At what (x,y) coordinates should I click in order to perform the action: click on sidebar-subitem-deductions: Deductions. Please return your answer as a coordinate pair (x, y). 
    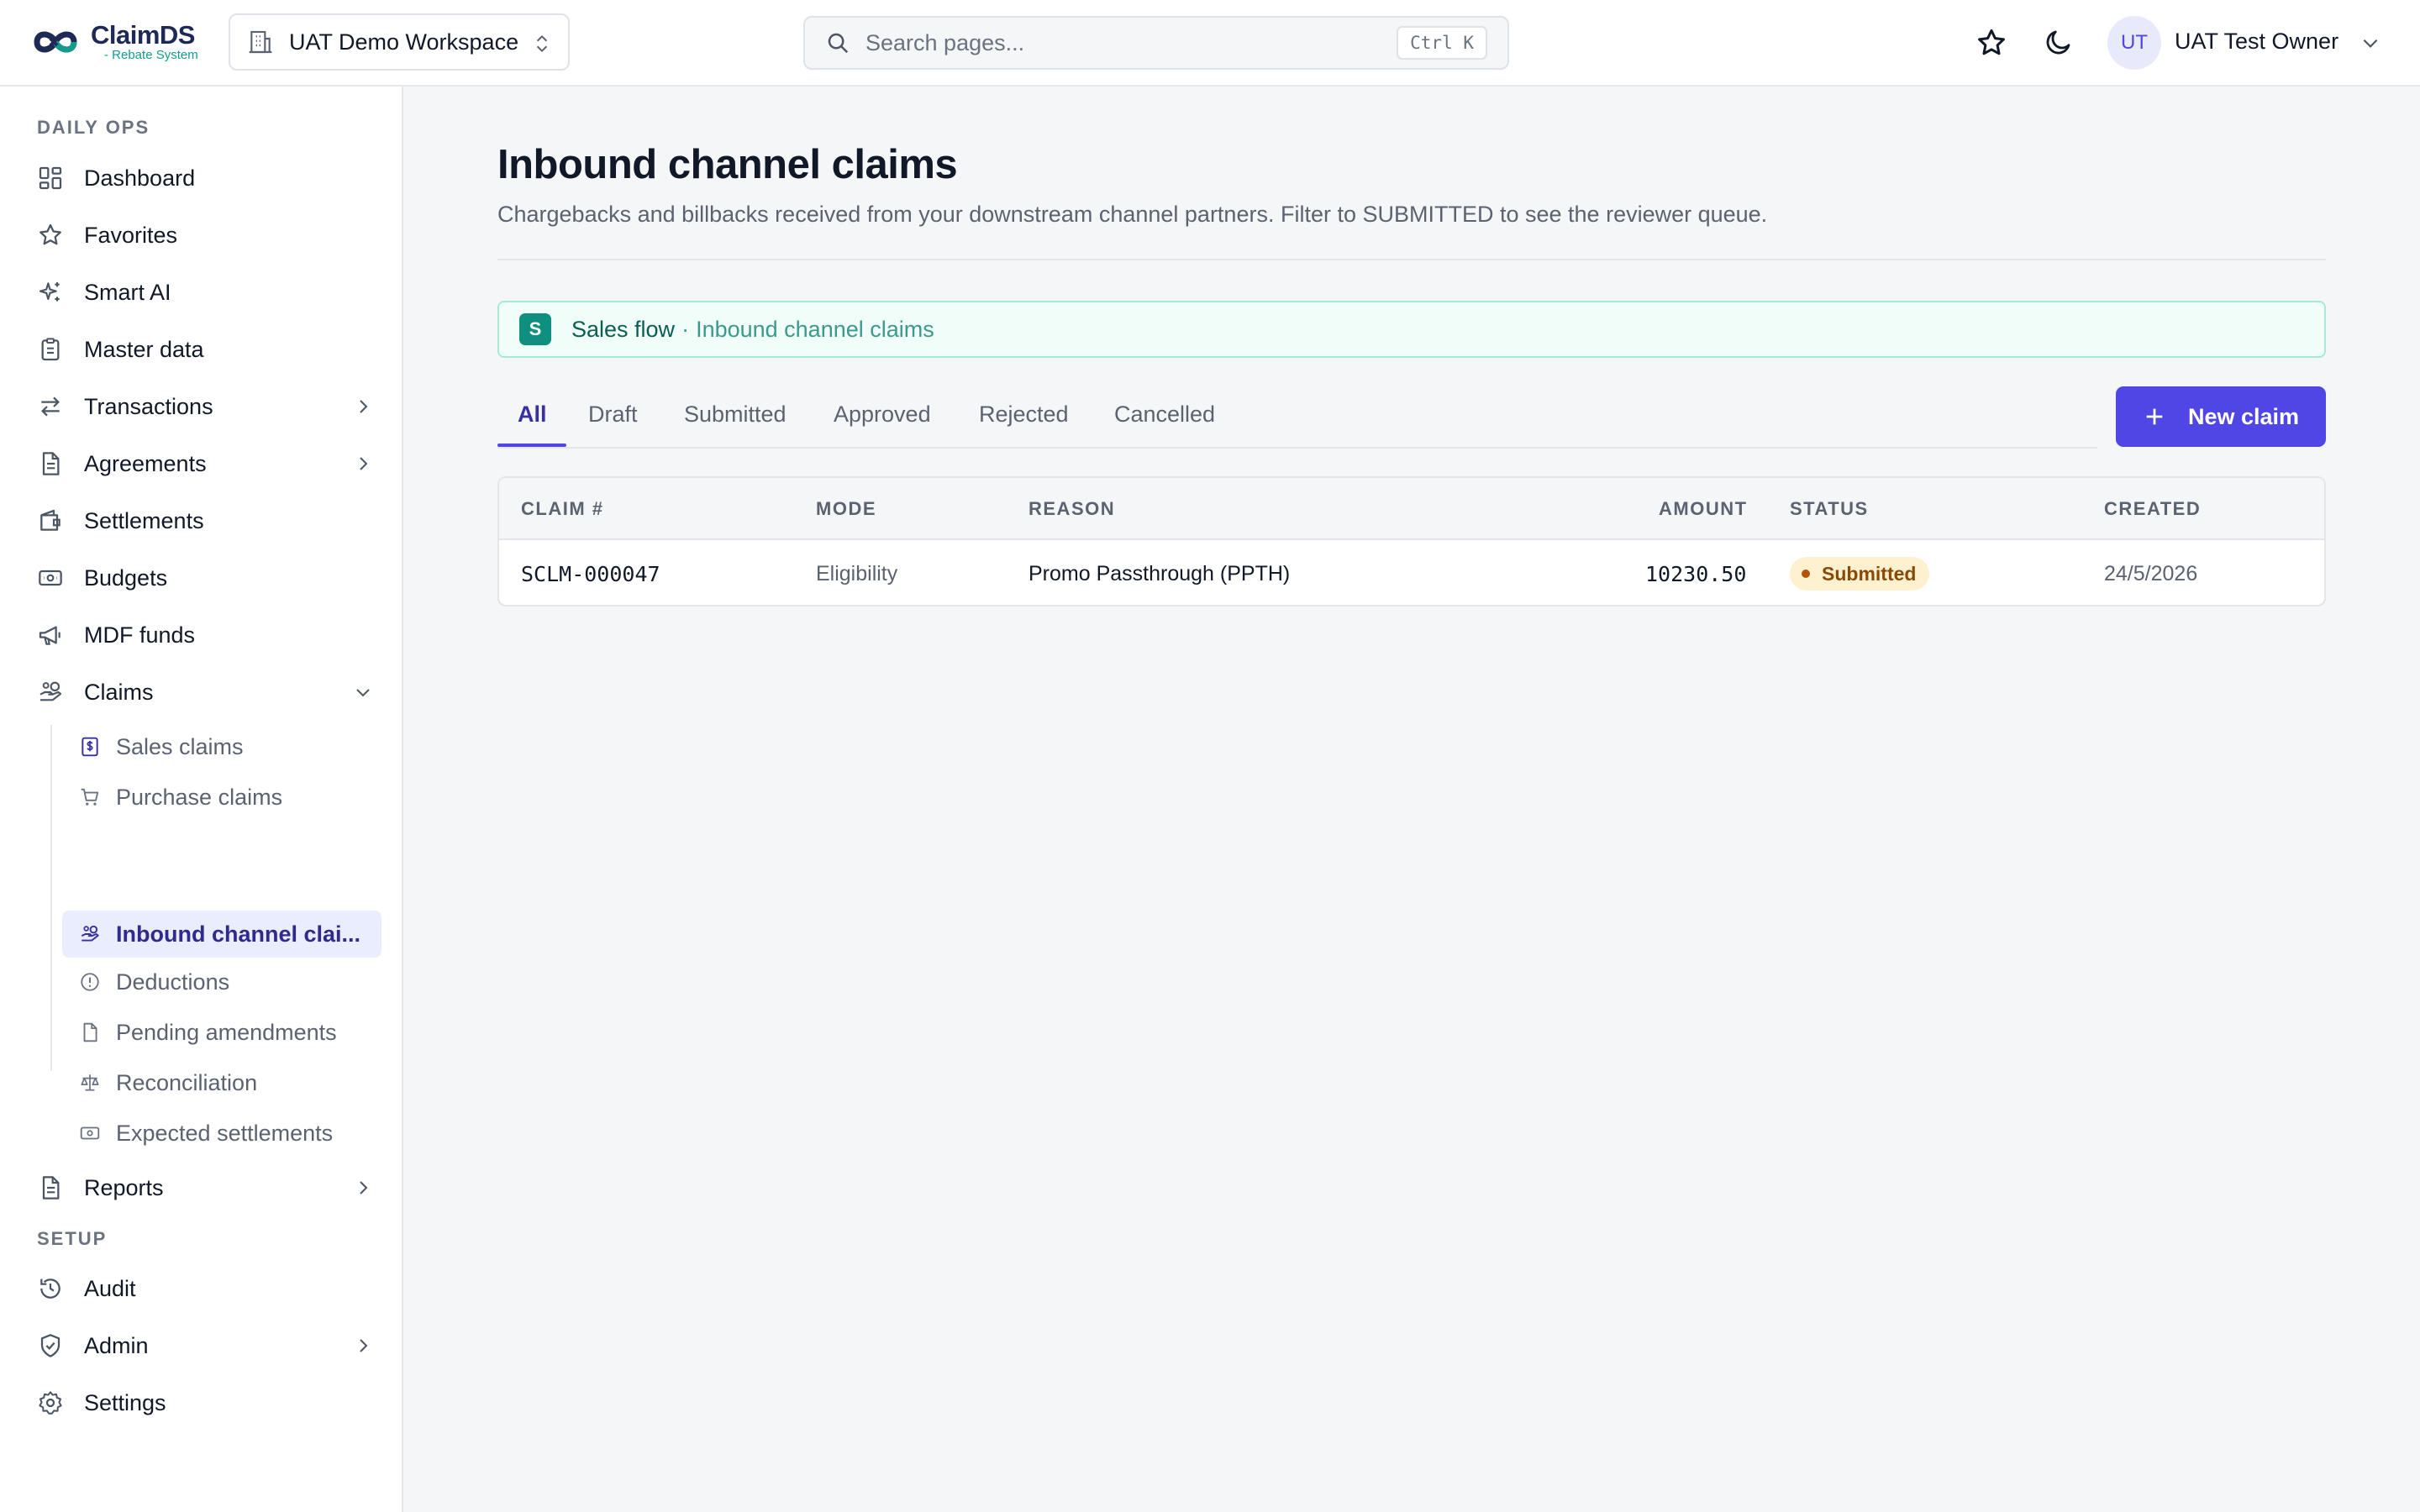
    Looking at the image, I should click on (221, 981).